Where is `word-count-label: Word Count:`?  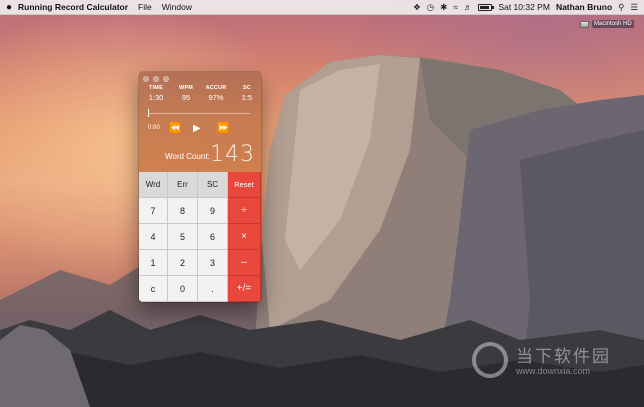 word-count-label: Word Count: is located at coordinates (187, 156).